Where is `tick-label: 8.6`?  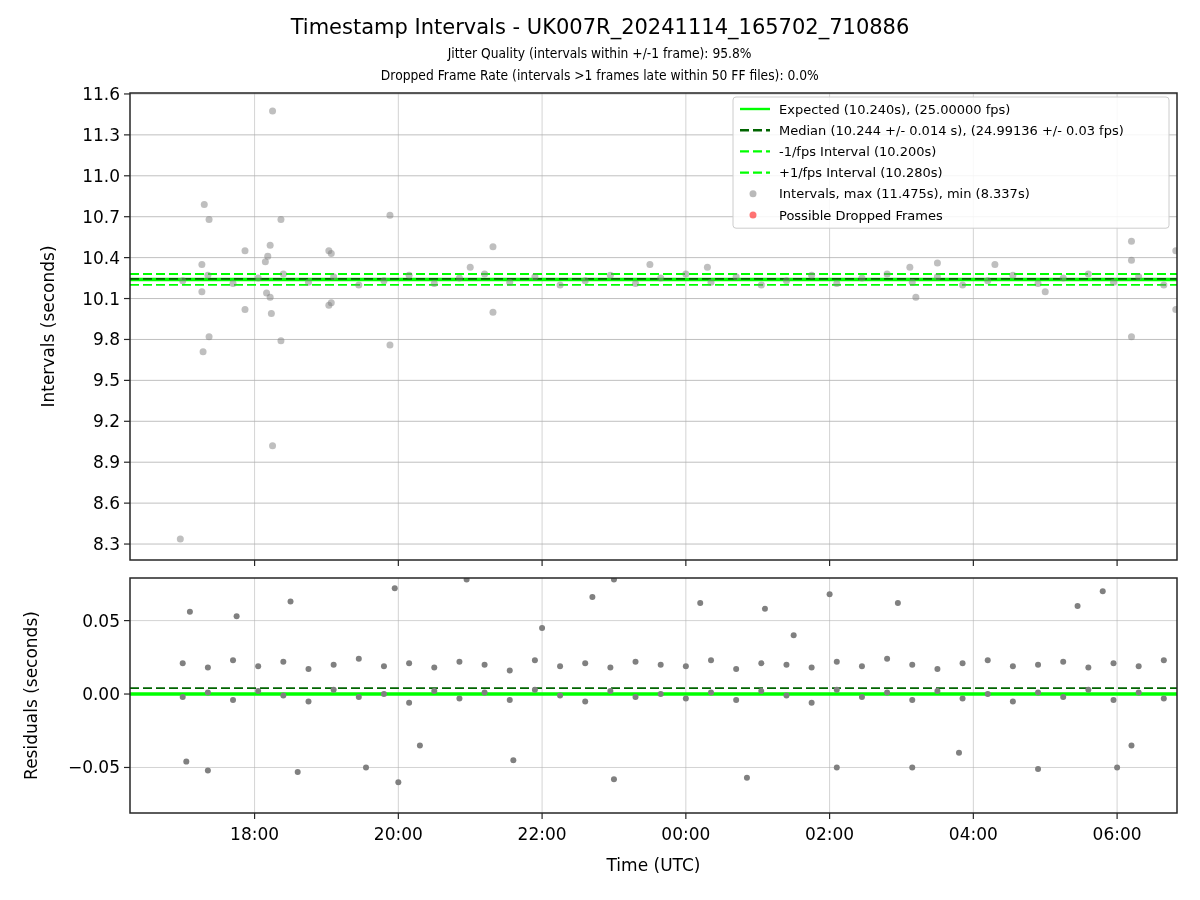 tick-label: 8.6 is located at coordinates (106, 503).